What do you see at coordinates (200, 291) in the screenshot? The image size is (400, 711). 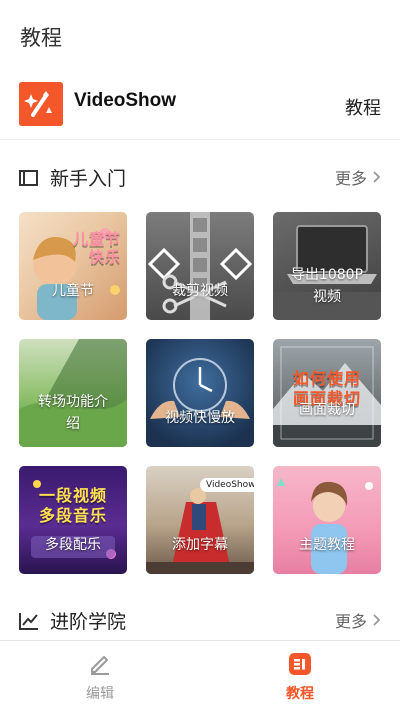 I see `tile-label: 裁剪视频` at bounding box center [200, 291].